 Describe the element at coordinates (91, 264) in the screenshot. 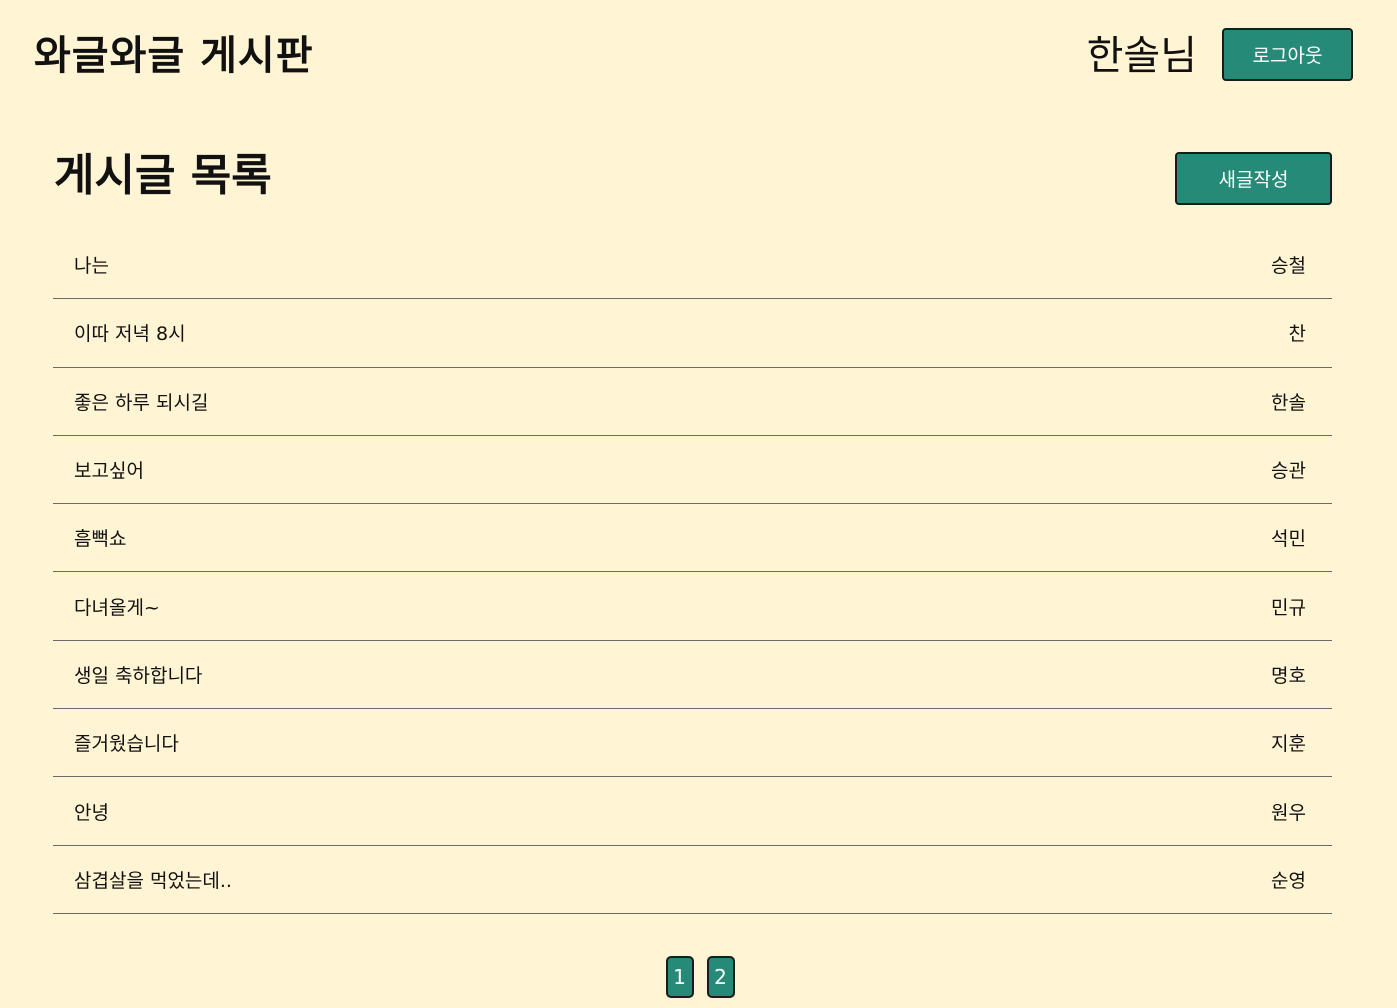

I see `post-title: 나는` at that location.